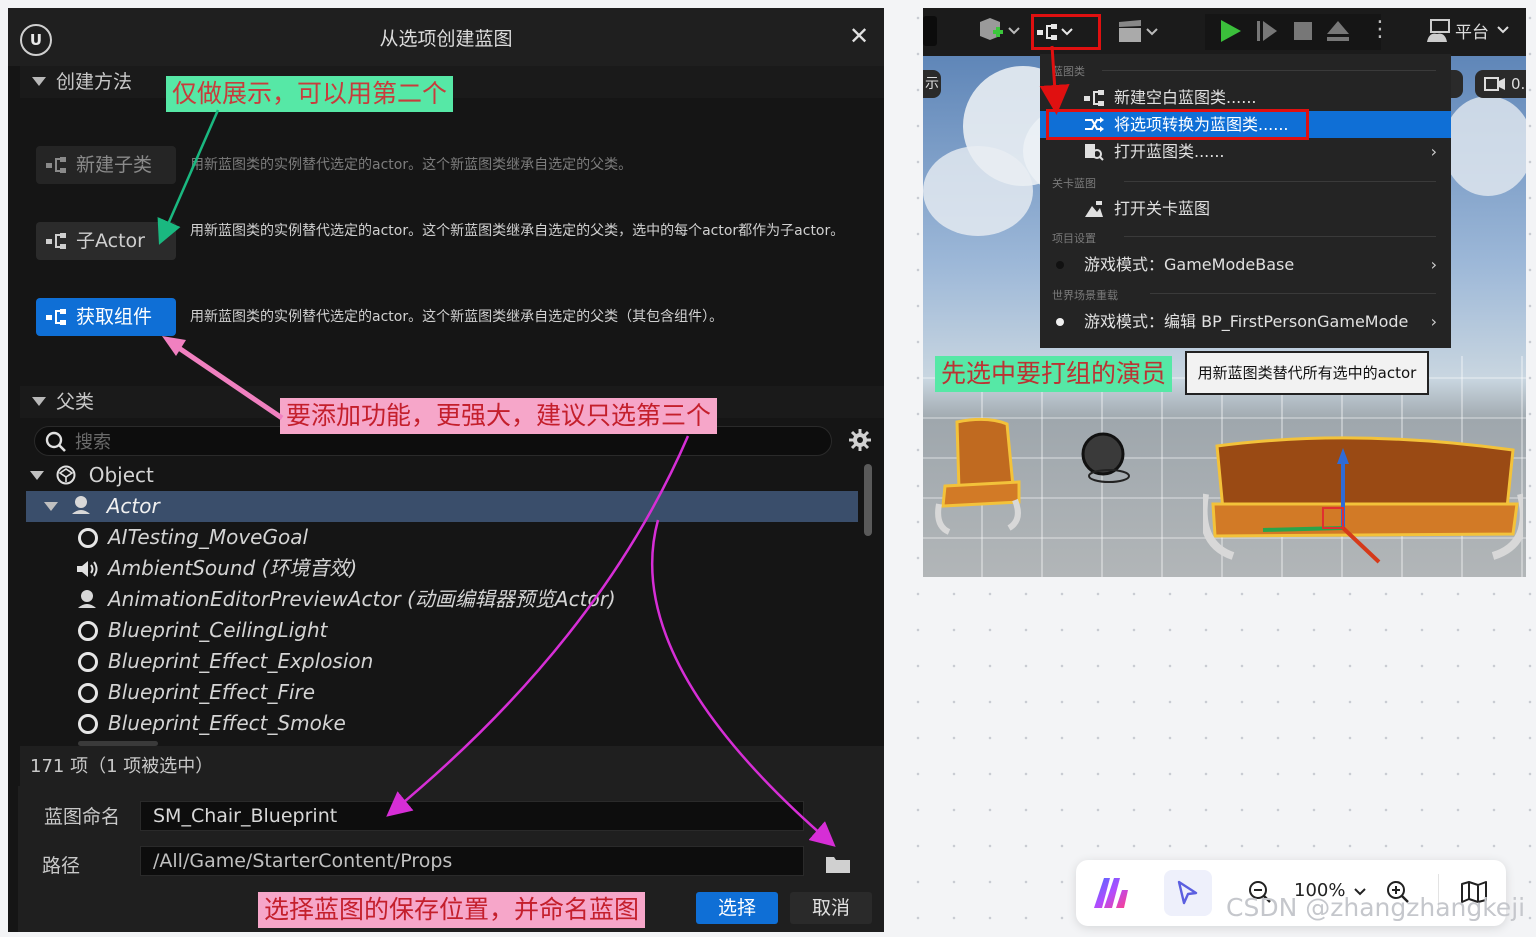 This screenshot has width=1536, height=937. I want to click on blueprint-name-input: SM_Chair_Blueprint, so click(472, 816).